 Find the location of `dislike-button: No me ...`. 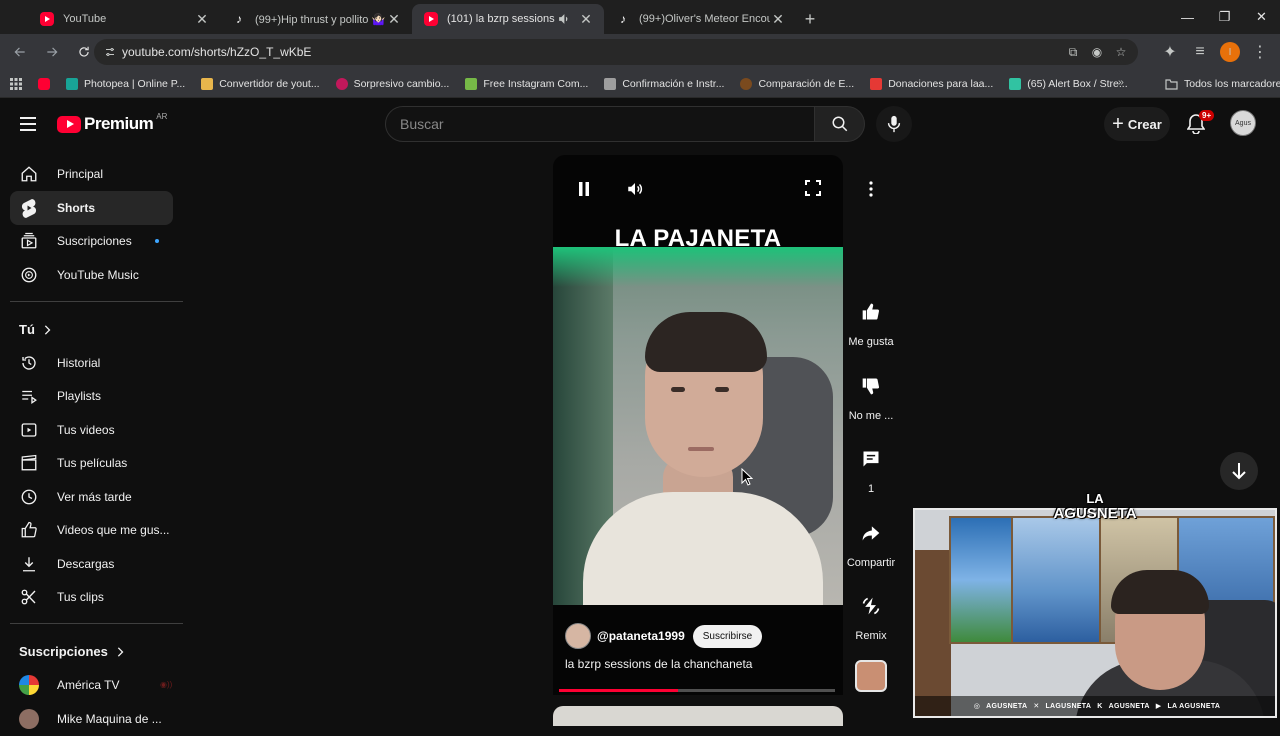

dislike-button: No me ... is located at coordinates (871, 394).